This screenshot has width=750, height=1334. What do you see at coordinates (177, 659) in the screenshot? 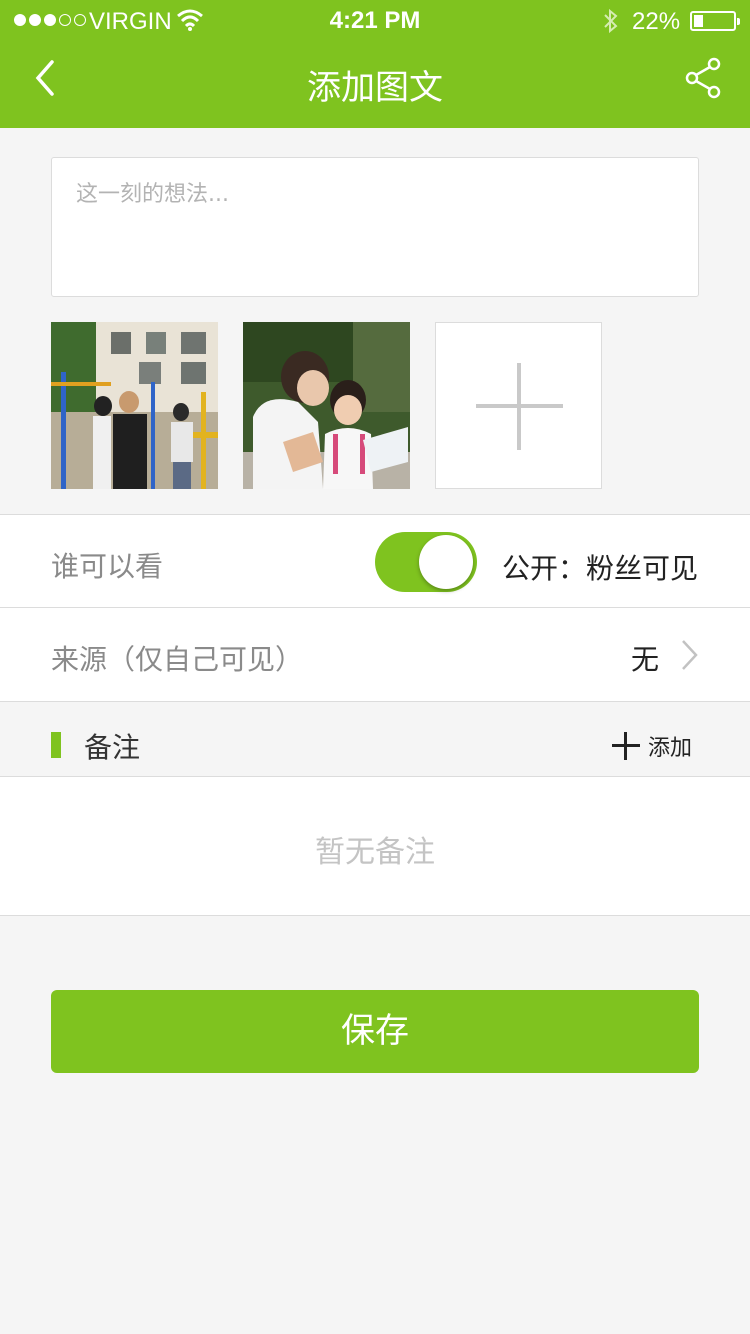
I see `source-label: 来源（仅自己可见）` at bounding box center [177, 659].